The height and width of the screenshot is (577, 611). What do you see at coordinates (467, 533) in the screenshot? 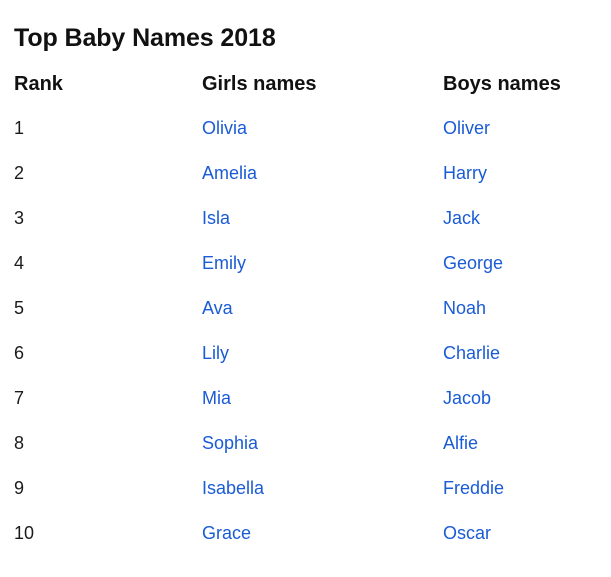
I see `boy-name-link: Oscar` at bounding box center [467, 533].